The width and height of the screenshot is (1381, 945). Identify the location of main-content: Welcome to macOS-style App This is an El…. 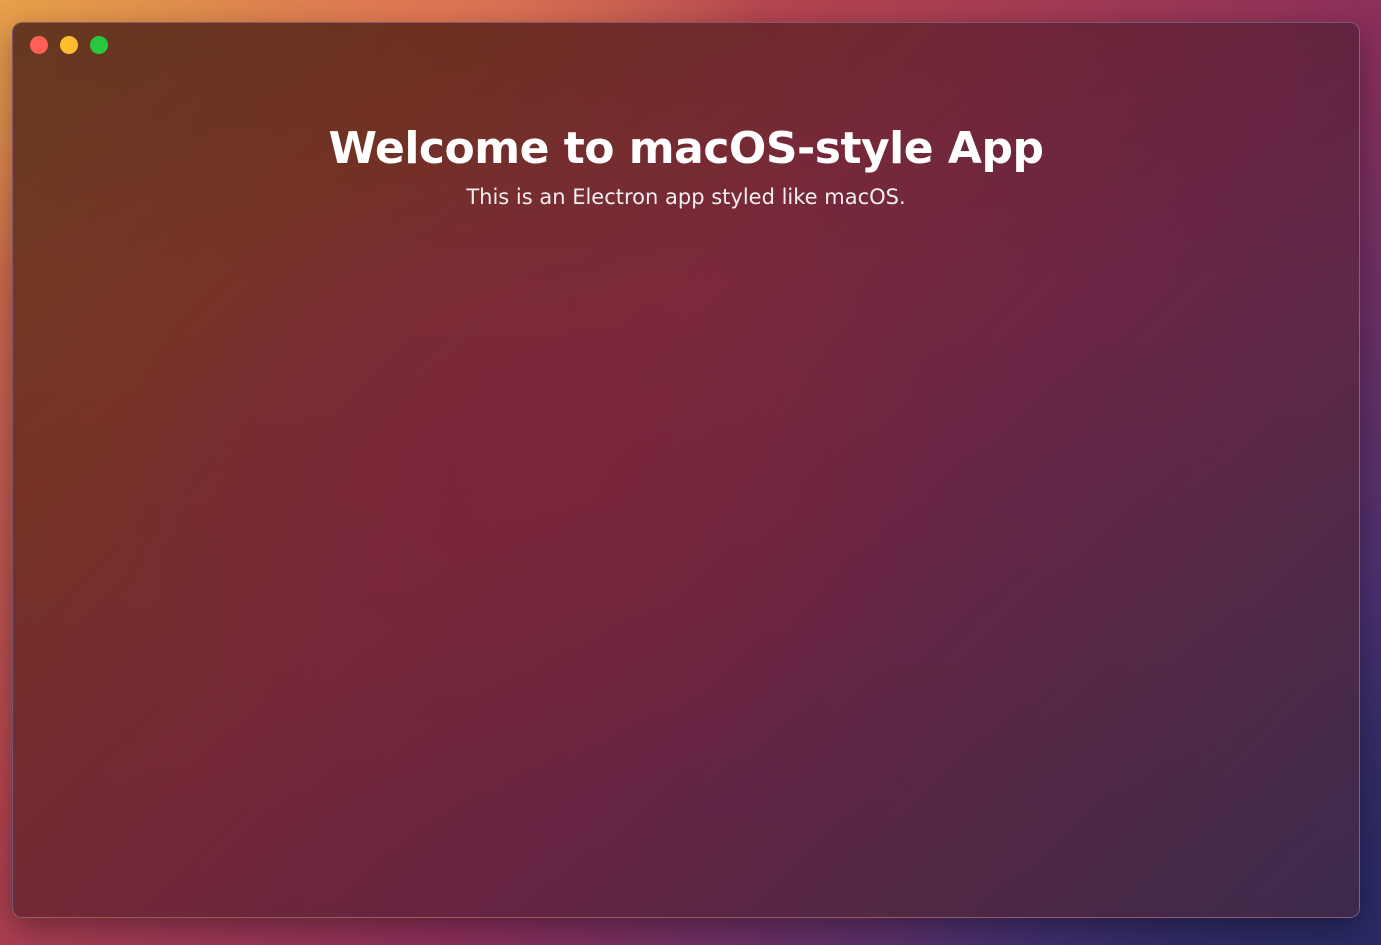
(686, 165).